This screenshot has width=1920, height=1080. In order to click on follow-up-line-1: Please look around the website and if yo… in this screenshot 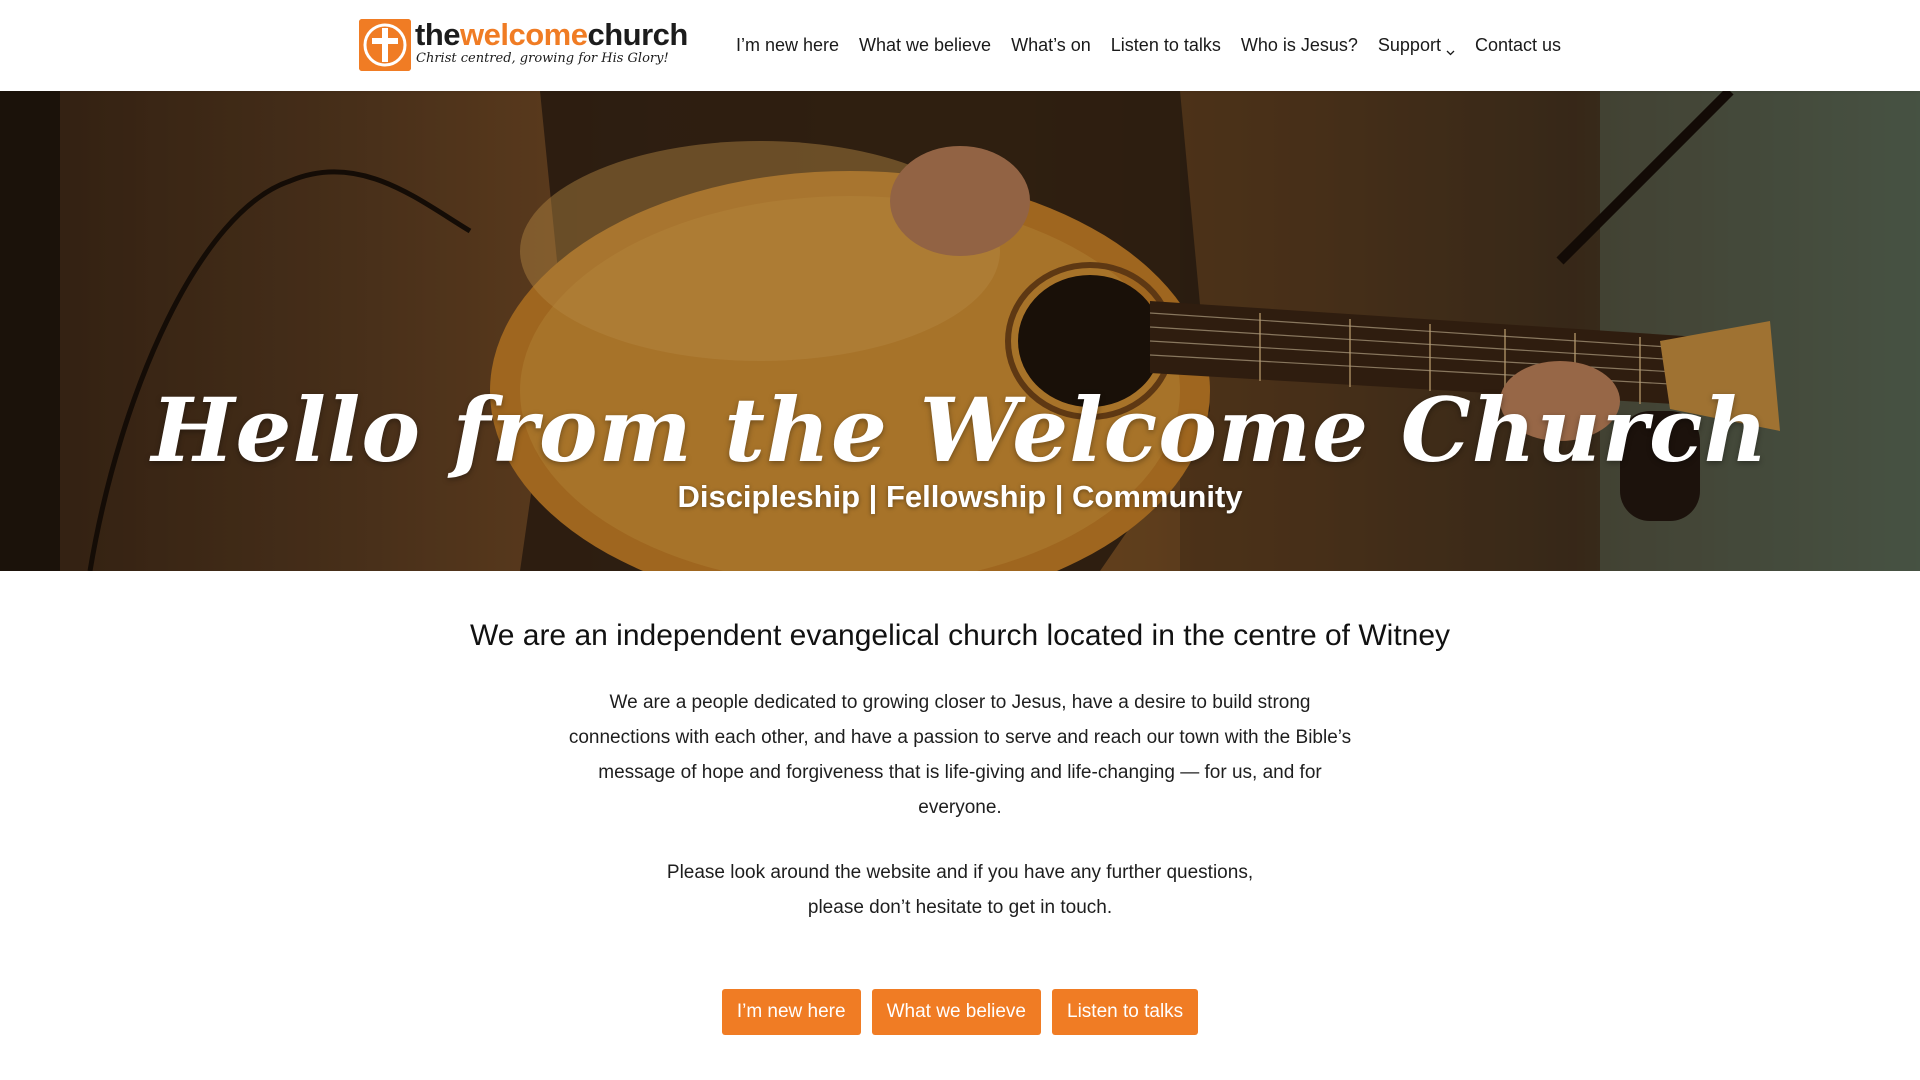, I will do `click(960, 872)`.